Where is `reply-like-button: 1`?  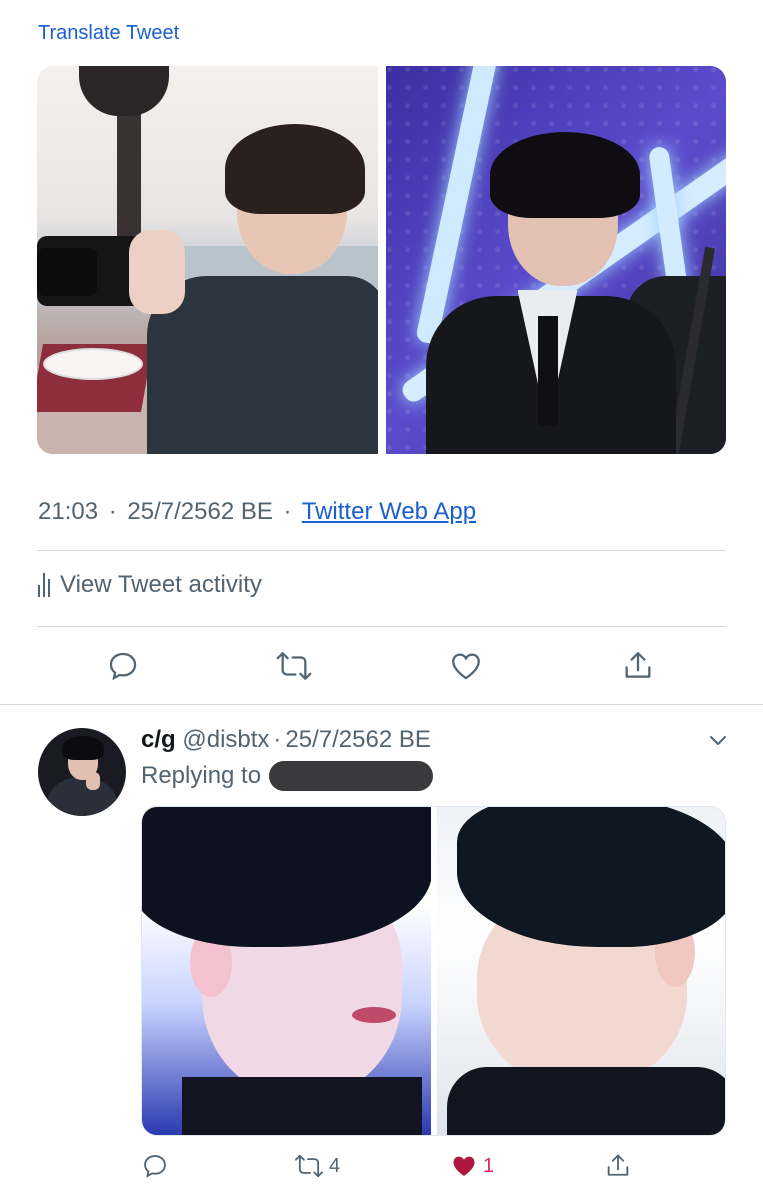
reply-like-button: 1 is located at coordinates (471, 1166).